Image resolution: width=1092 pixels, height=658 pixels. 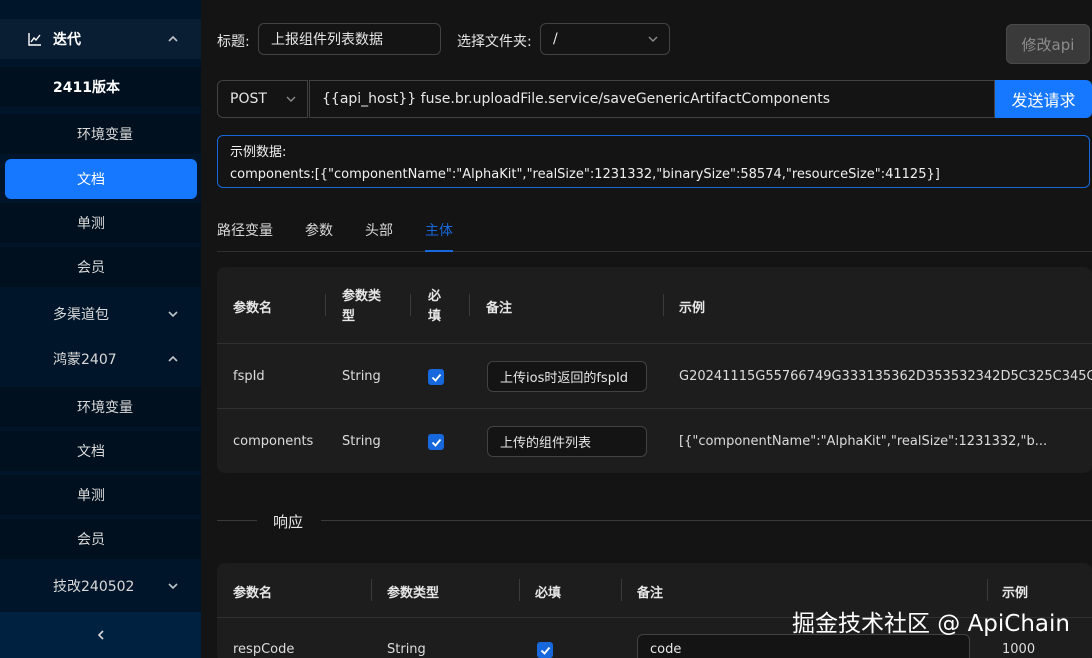 I want to click on sidebar-item-2411: 2411版本, so click(x=100, y=87).